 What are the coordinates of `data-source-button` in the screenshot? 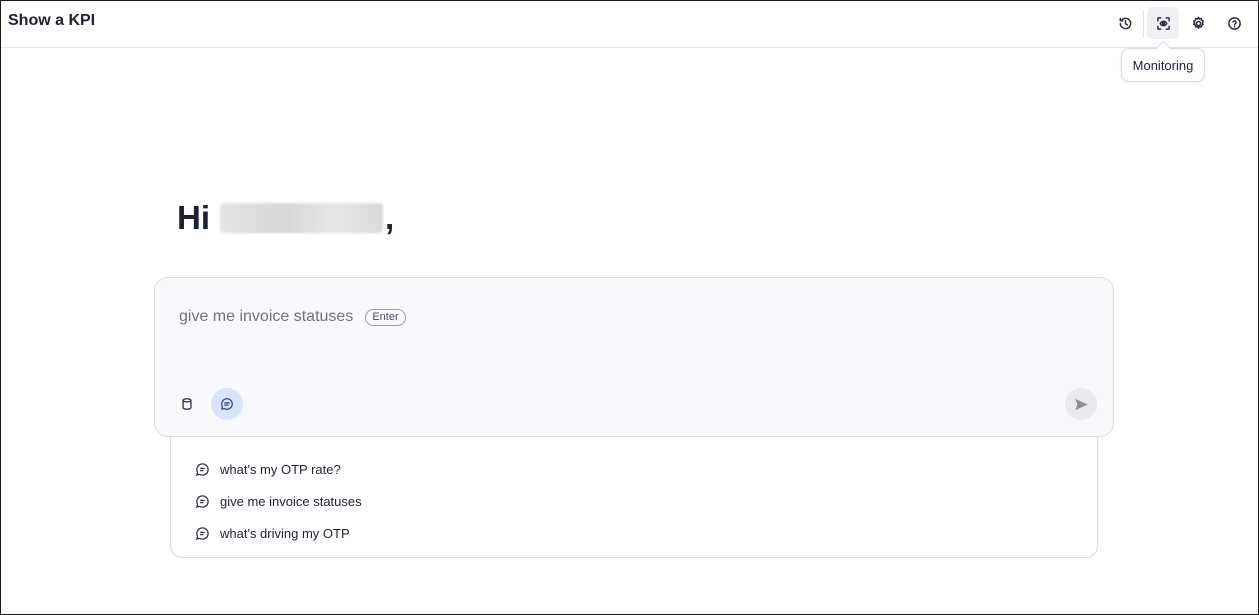 It's located at (187, 404).